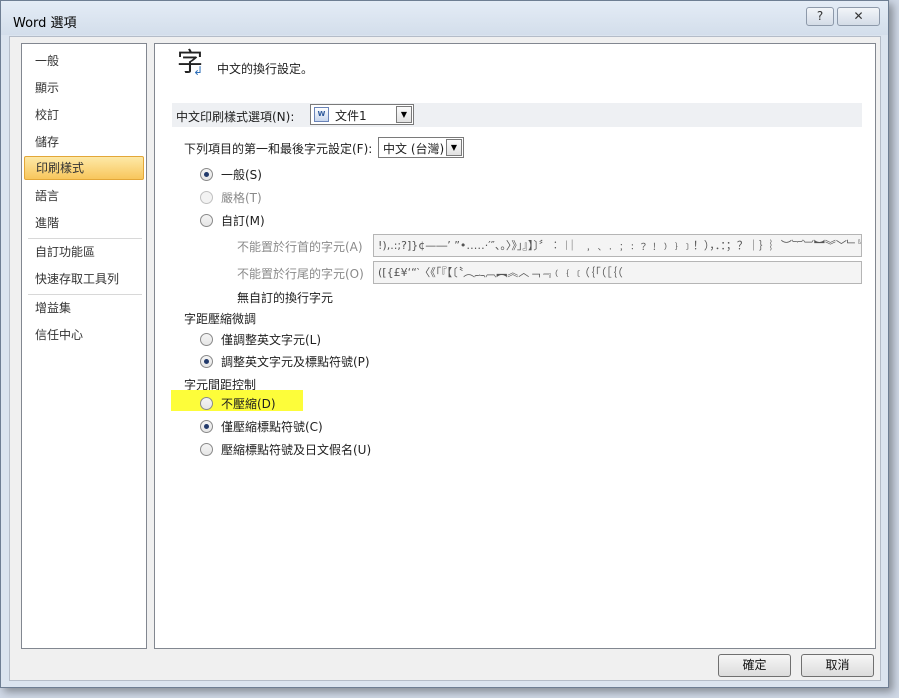  What do you see at coordinates (278, 149) in the screenshot?
I see `first-last-chars-label: 下列項目的第一和最後字元設定(F):` at bounding box center [278, 149].